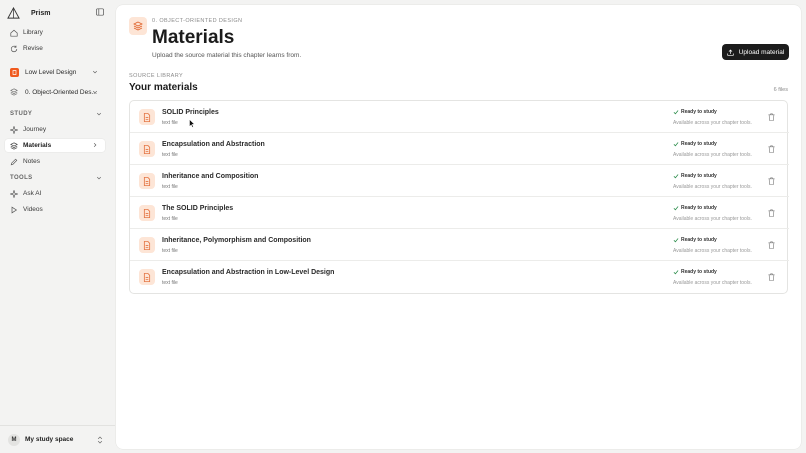 This screenshot has width=806, height=453. Describe the element at coordinates (49, 439) in the screenshot. I see `workspace-label: My study space` at that location.